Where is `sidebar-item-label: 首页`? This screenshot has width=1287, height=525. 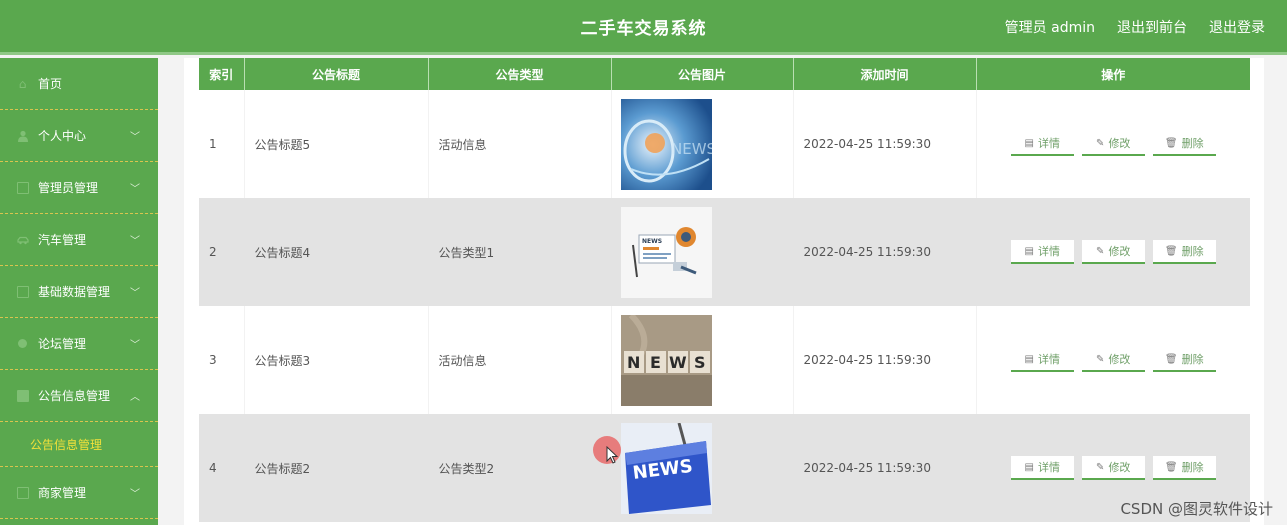
sidebar-item-label: 首页 is located at coordinates (50, 84).